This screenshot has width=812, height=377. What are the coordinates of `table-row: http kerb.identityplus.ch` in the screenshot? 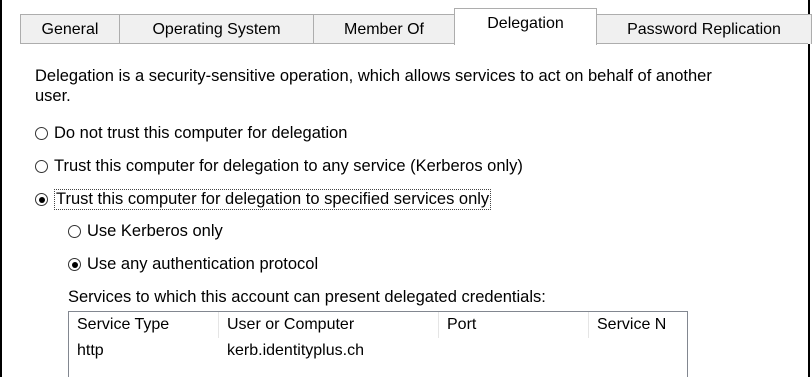 It's located at (378, 351).